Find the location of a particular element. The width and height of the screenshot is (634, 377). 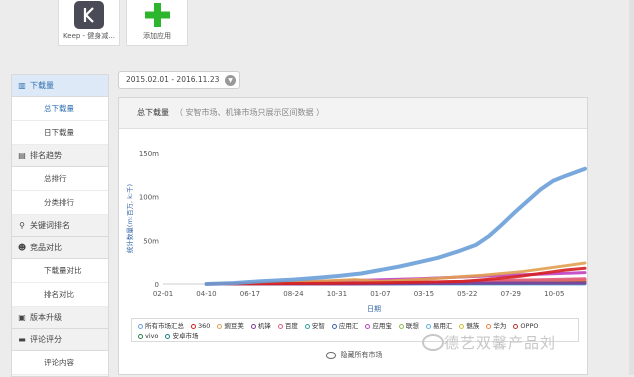

legend-item: 所有市场汇总 is located at coordinates (161, 326).